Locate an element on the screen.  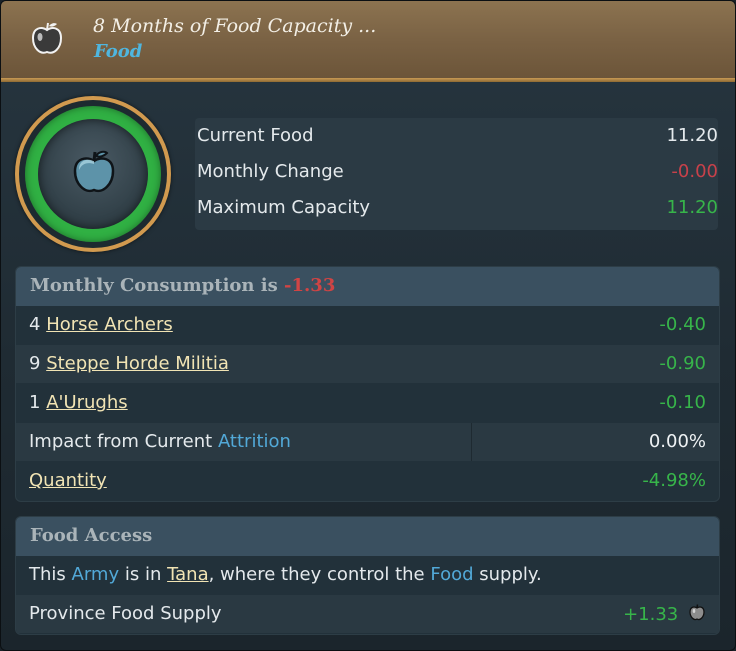
header-divider is located at coordinates (368, 80).